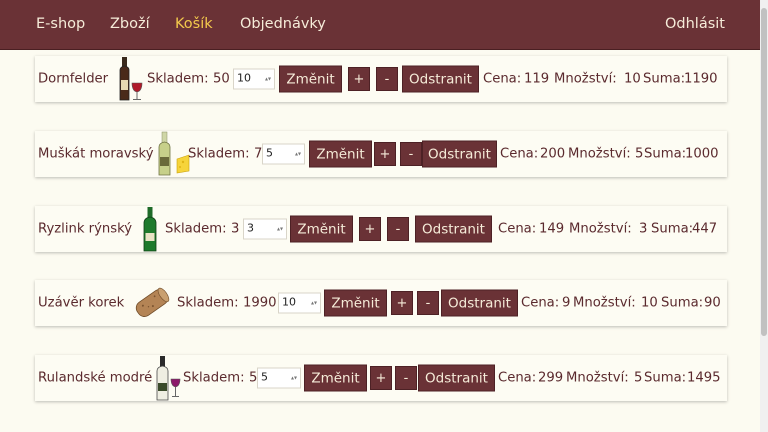 Image resolution: width=768 pixels, height=432 pixels. I want to click on page-scrollbar, so click(764, 216).